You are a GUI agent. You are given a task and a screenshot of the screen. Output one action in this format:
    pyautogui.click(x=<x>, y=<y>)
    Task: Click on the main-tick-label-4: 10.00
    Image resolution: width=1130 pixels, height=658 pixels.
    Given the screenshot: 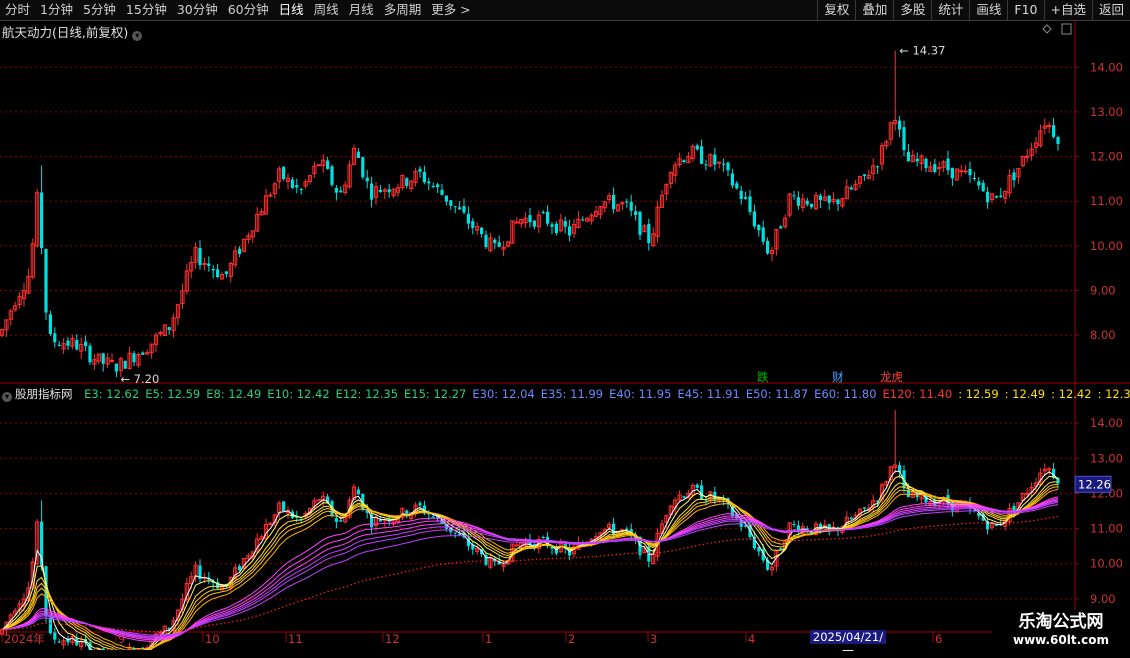 What is the action you would take?
    pyautogui.click(x=1106, y=246)
    